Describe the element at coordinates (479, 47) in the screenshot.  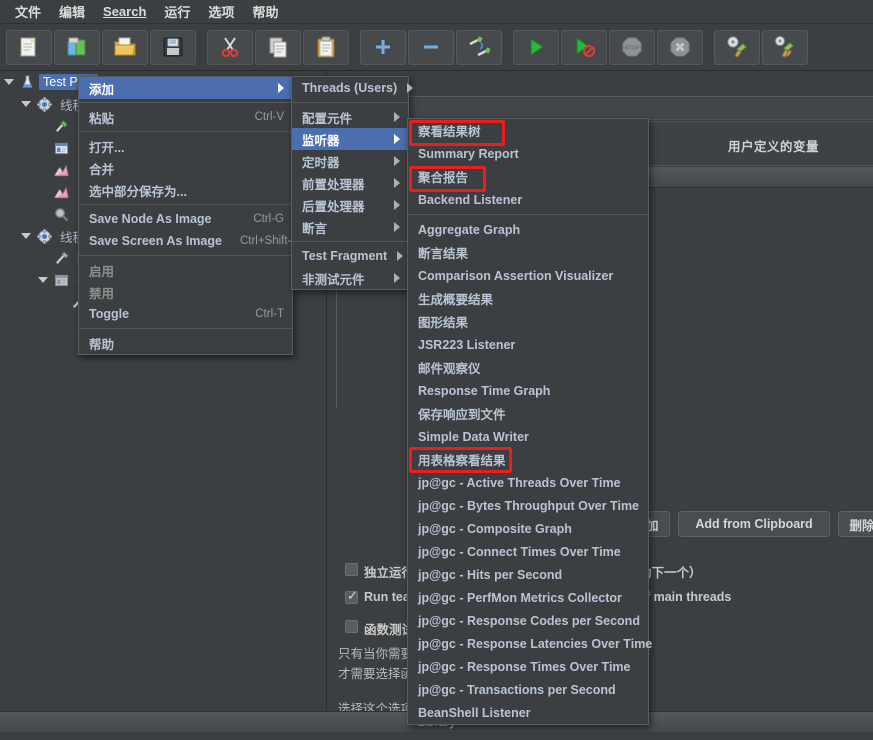
I see `toggle-button` at that location.